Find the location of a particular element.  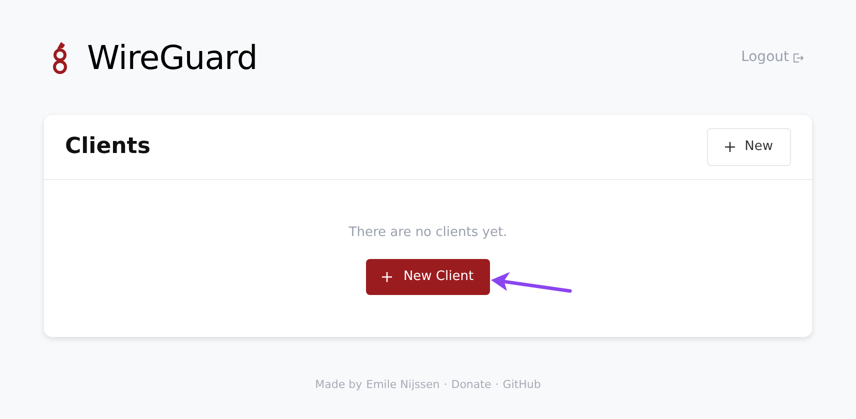

new-button: New is located at coordinates (748, 147).